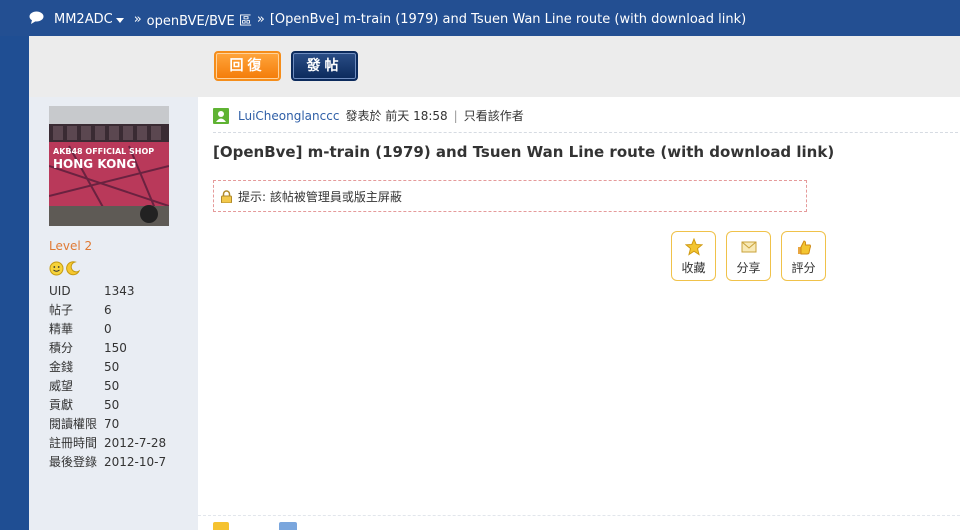  Describe the element at coordinates (247, 66) in the screenshot. I see `reply-button: 回復` at that location.